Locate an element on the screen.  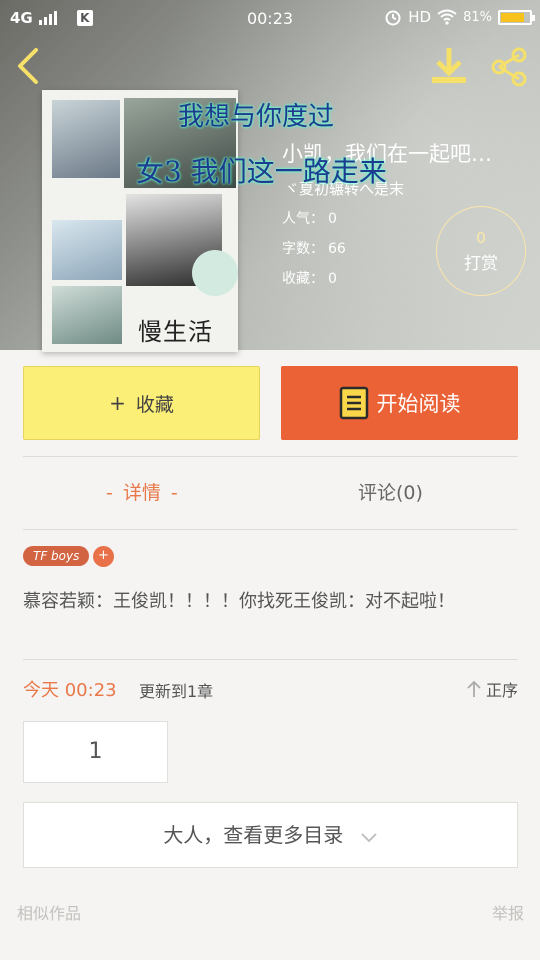
tab-comments-label: 评论(0) is located at coordinates (390, 493).